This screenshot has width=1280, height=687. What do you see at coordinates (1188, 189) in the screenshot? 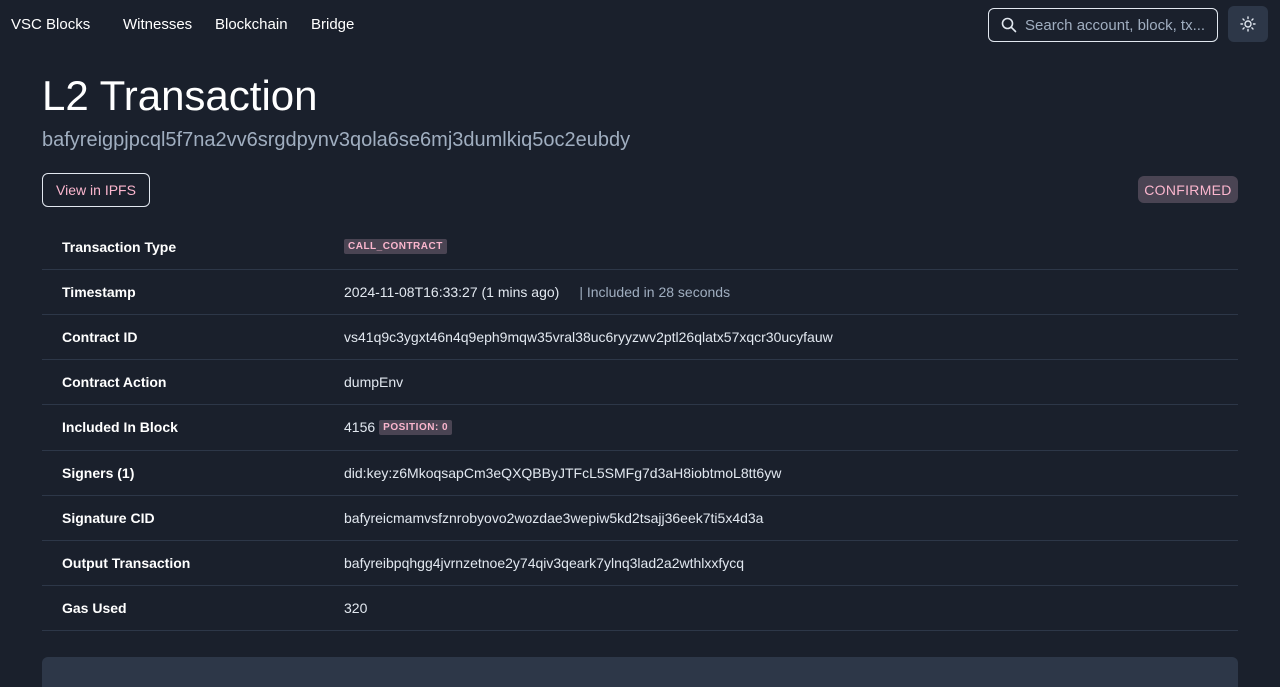
I see `status-badge: CONFIRMED` at bounding box center [1188, 189].